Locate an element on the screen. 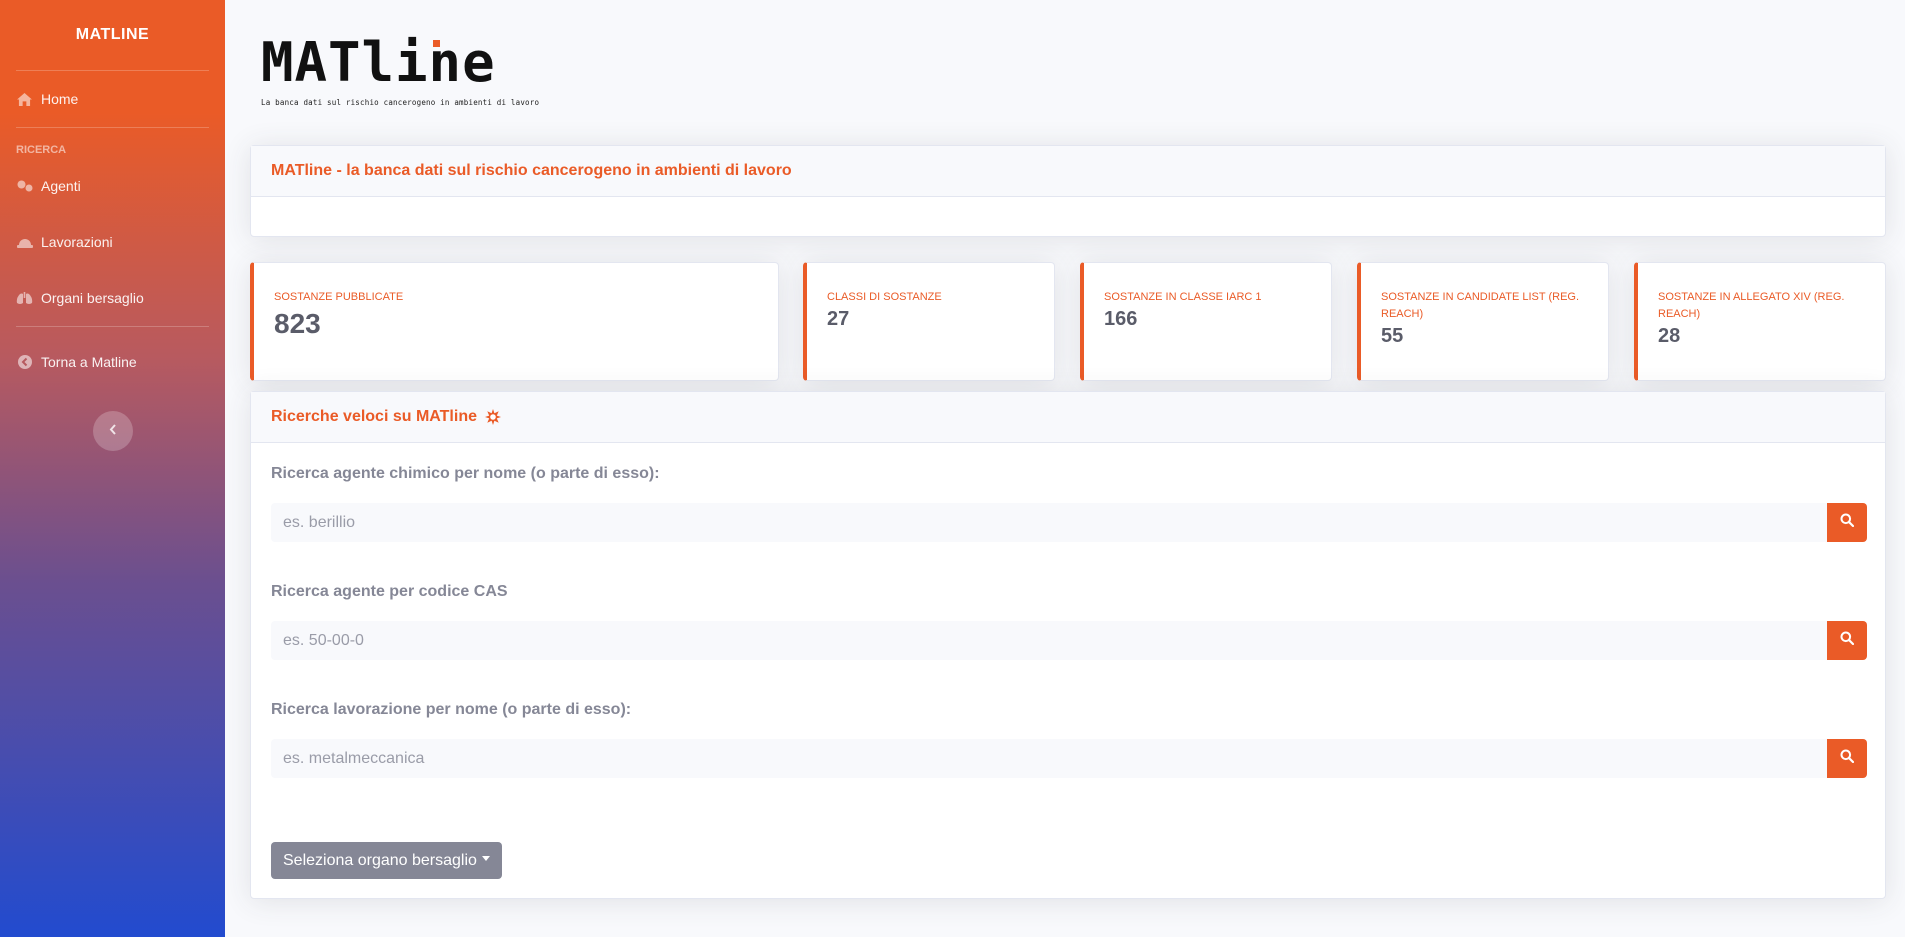 The width and height of the screenshot is (1905, 937). dropdown-label: Seleziona organo bersaglio is located at coordinates (380, 860).